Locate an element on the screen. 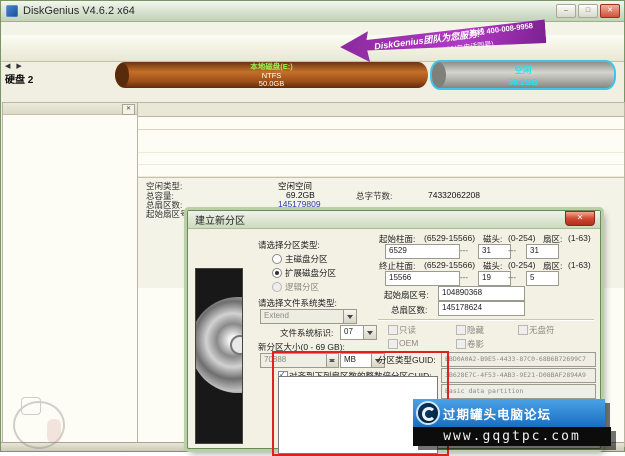 Image resolution: width=625 pixels, height=456 pixels. forum-watermark: 过期罐头电脑论坛 www.gqgtpc.com is located at coordinates (512, 422).